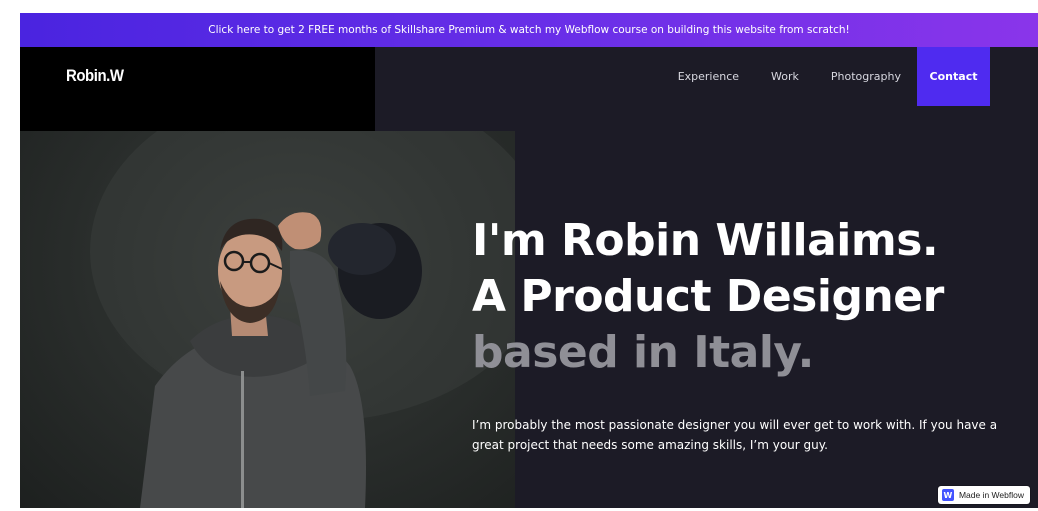 The width and height of the screenshot is (1038, 511). I want to click on nav-experience: Experience, so click(708, 76).